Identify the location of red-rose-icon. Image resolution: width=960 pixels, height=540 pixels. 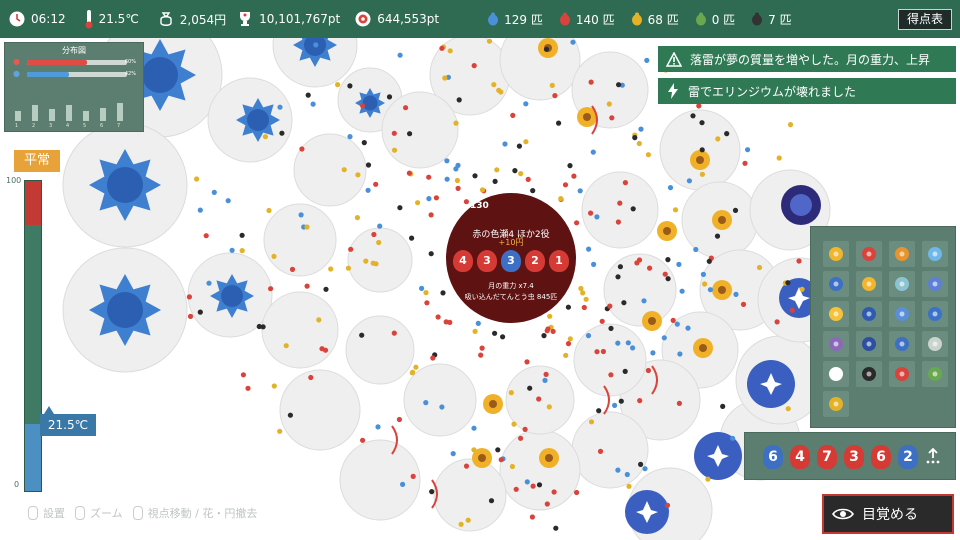
(869, 254).